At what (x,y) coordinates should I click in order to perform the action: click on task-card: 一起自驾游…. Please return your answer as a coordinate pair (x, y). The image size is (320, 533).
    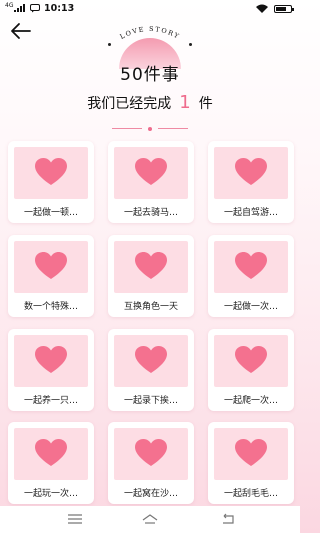
    Looking at the image, I should click on (251, 182).